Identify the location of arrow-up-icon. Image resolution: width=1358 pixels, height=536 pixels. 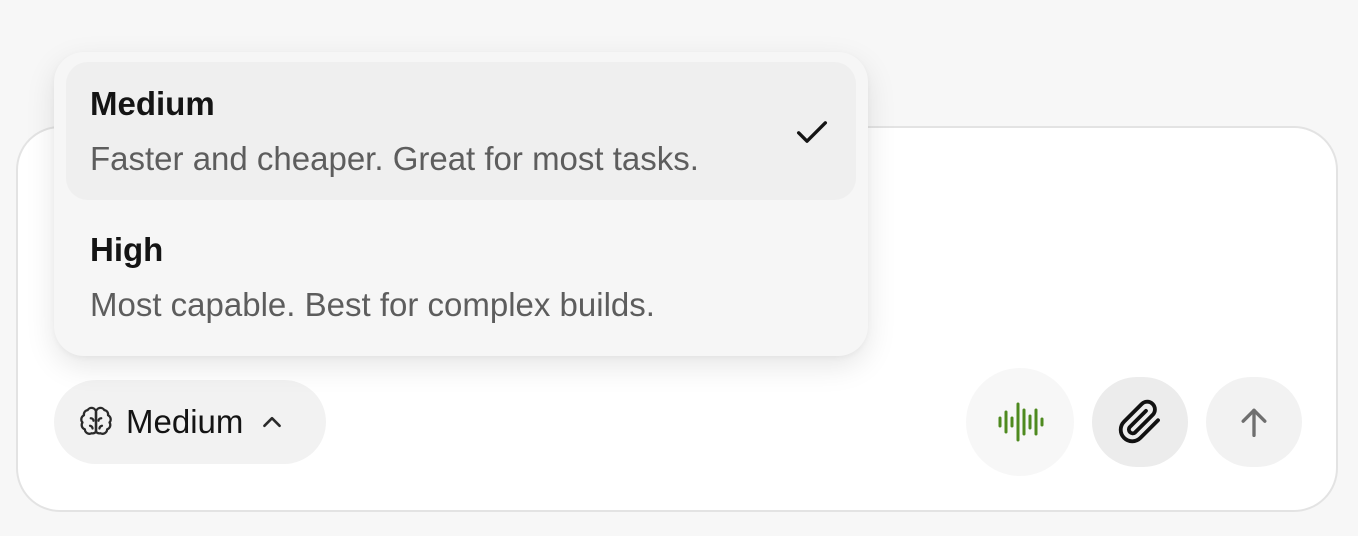
(1254, 422).